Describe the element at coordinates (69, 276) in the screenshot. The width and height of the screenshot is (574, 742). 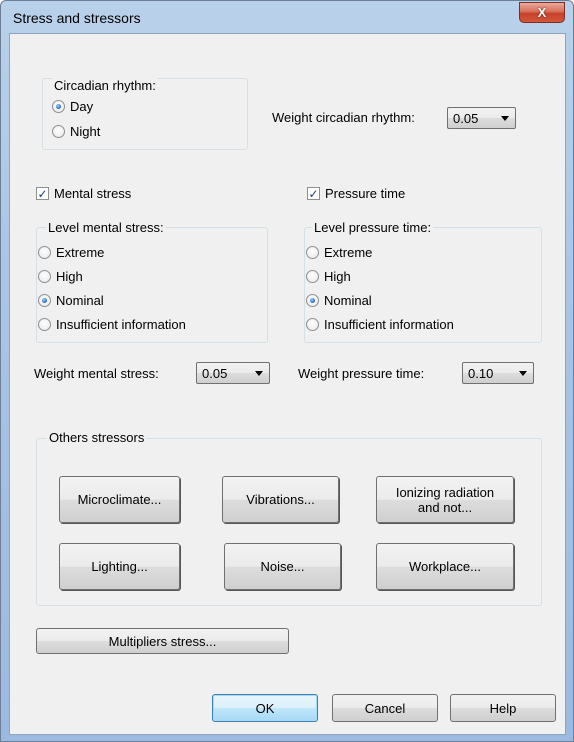
I see `mental-high-label: High` at that location.